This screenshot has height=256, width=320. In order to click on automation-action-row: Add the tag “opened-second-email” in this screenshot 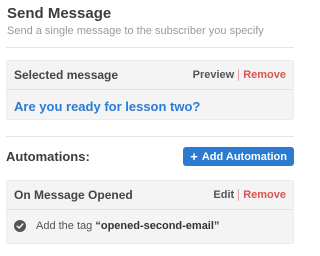, I will do `click(150, 226)`.